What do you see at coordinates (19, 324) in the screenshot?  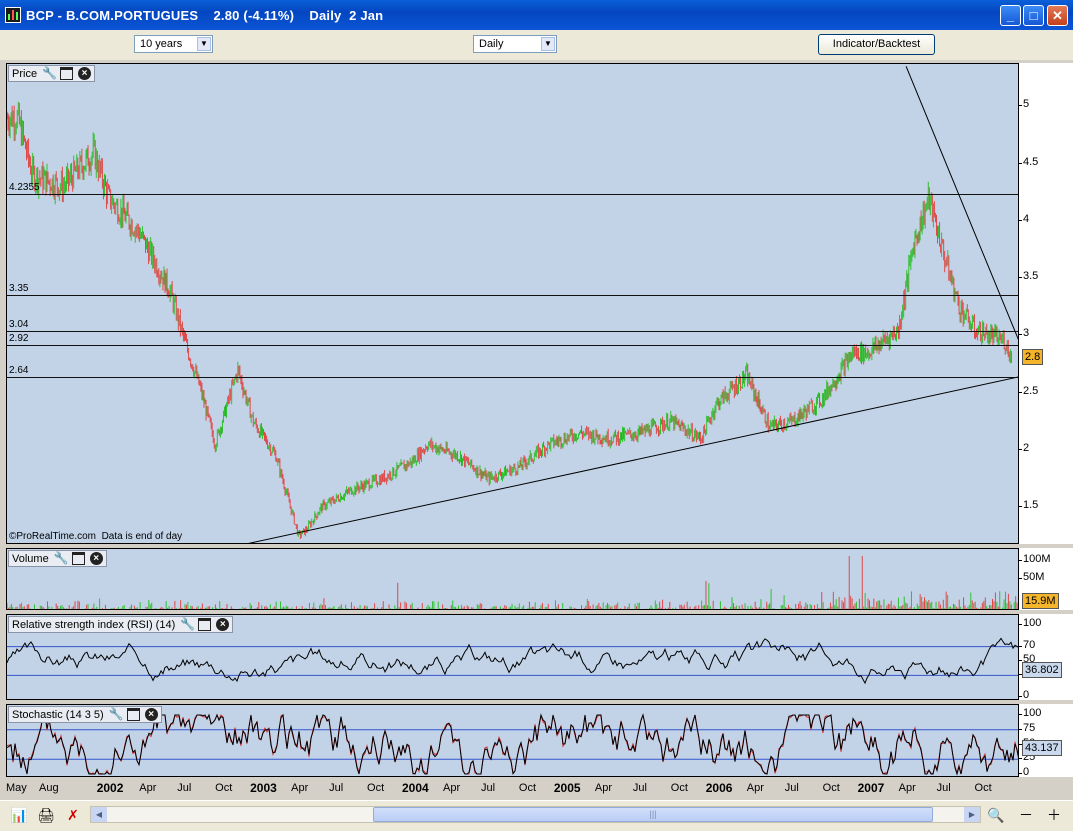 I see `level-label: 3.04` at bounding box center [19, 324].